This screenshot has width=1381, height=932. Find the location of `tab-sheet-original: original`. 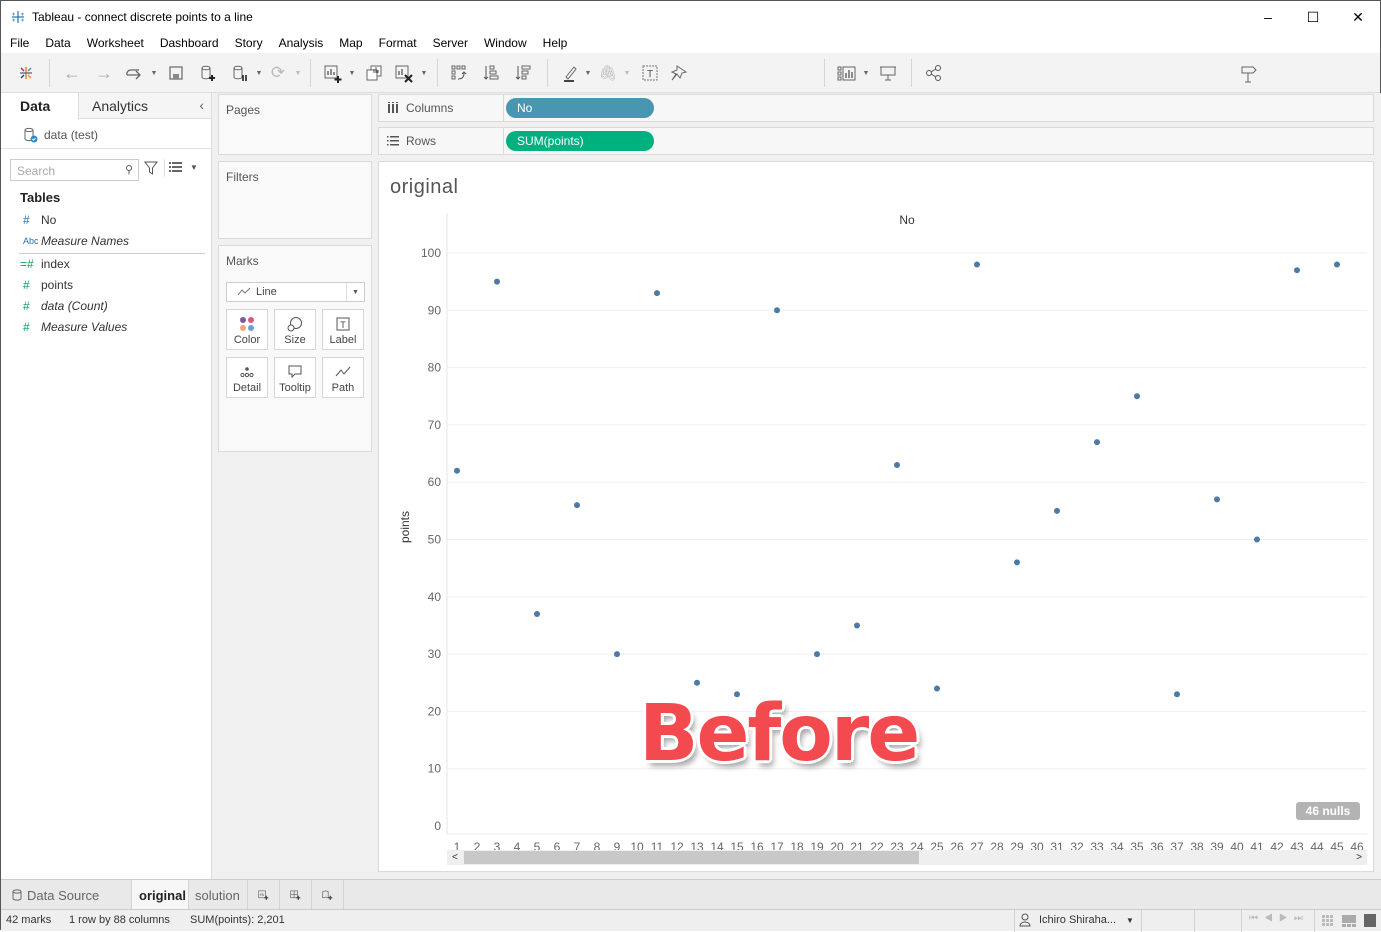

tab-sheet-original: original is located at coordinates (160, 895).